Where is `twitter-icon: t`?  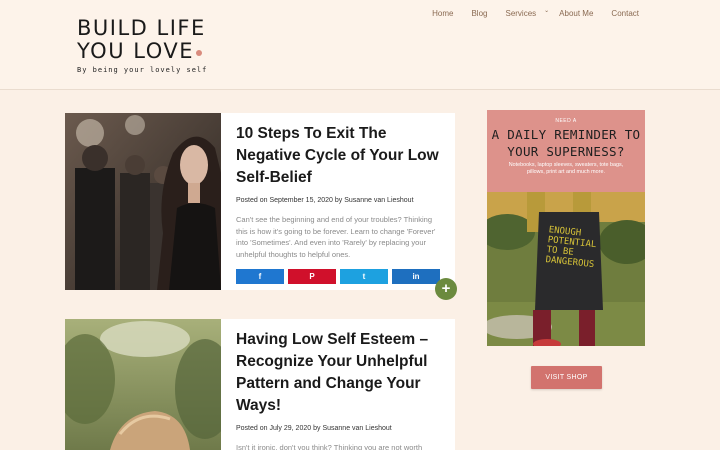 twitter-icon: t is located at coordinates (364, 276).